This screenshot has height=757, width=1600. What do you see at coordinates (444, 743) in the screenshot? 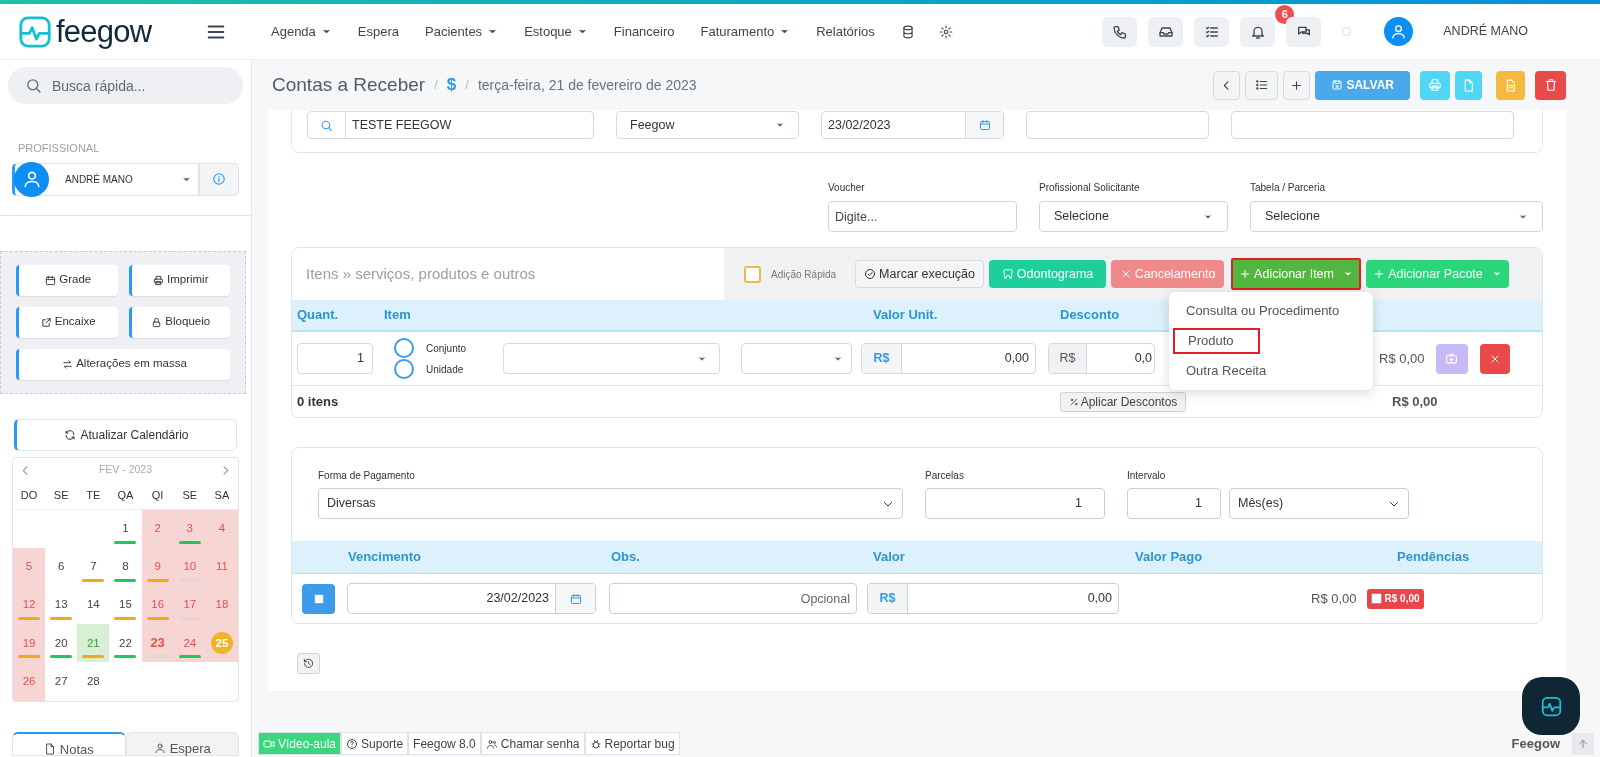
I see `footer-link: Feegow 8.0` at bounding box center [444, 743].